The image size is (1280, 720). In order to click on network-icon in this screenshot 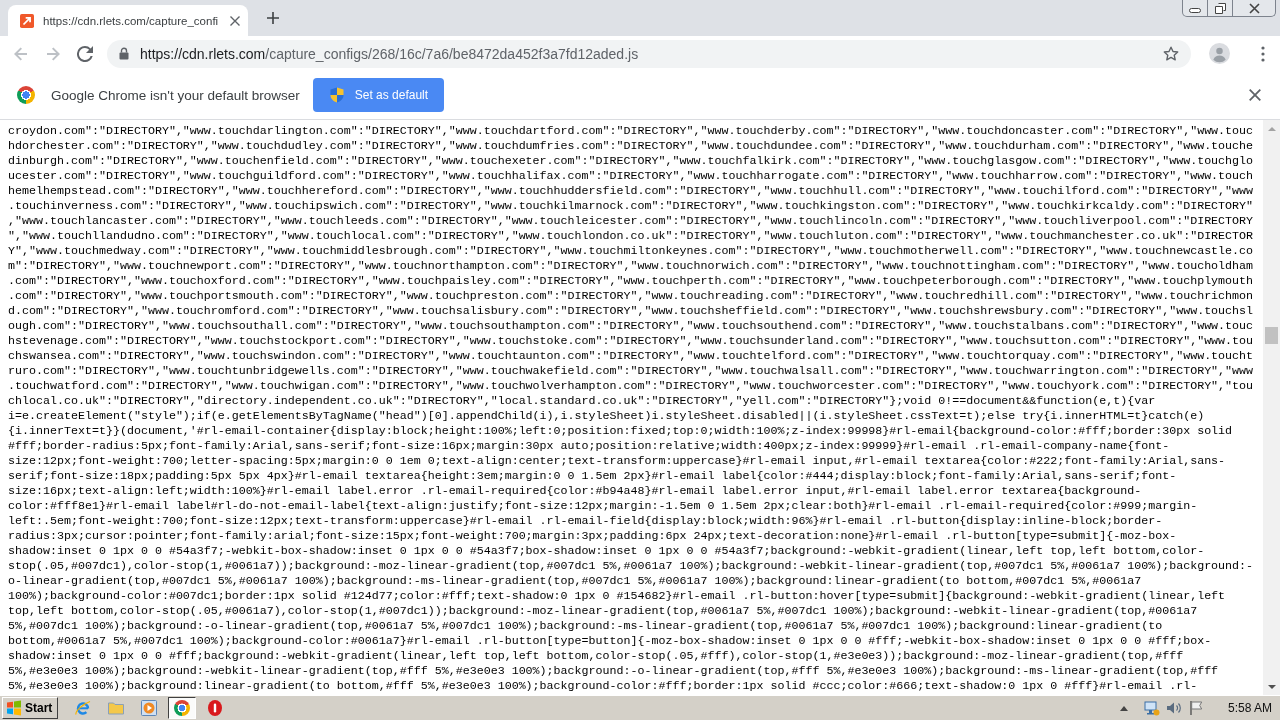, I will do `click(1151, 708)`.